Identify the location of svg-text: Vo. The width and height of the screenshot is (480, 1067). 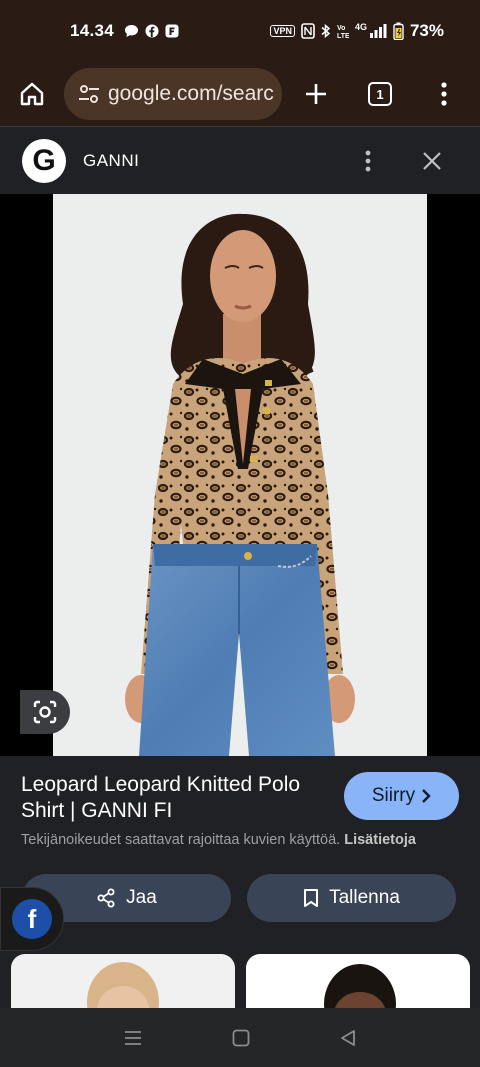
(341, 28).